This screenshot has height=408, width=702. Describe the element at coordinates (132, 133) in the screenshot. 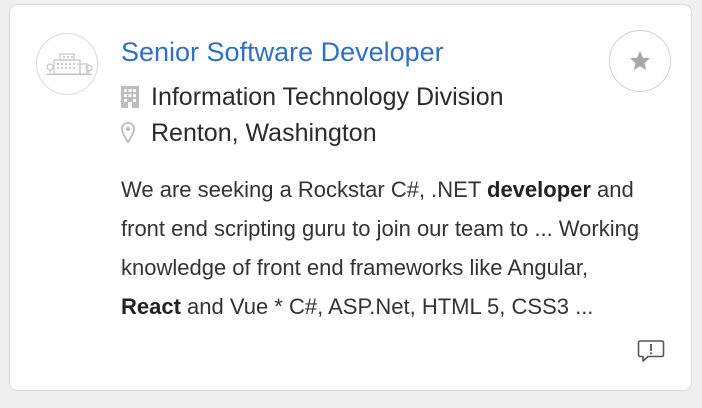

I see `map-pin-icon` at that location.